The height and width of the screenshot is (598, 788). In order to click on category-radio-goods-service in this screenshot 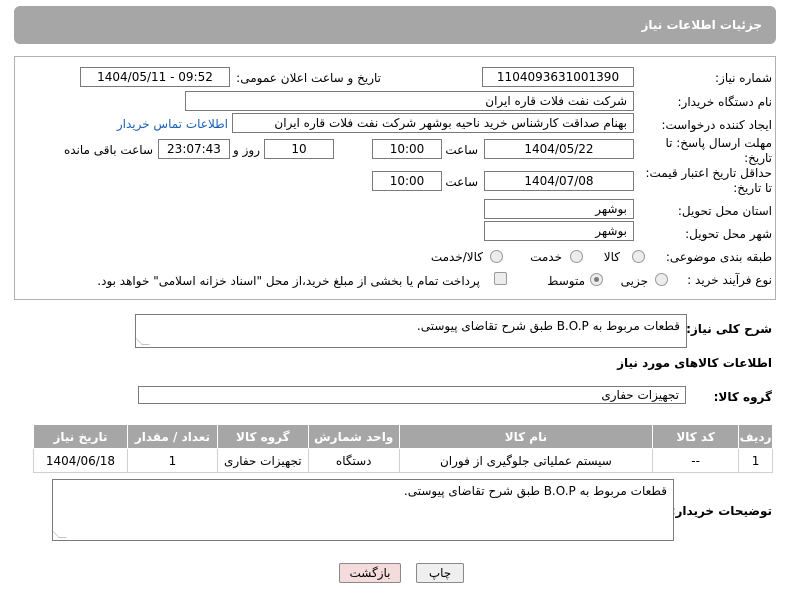, I will do `click(496, 256)`.